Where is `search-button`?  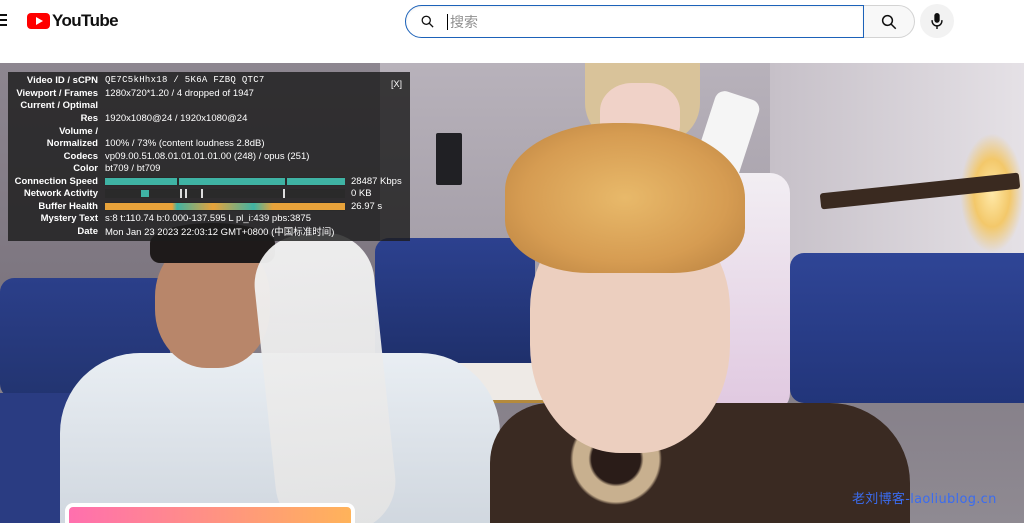 search-button is located at coordinates (889, 21).